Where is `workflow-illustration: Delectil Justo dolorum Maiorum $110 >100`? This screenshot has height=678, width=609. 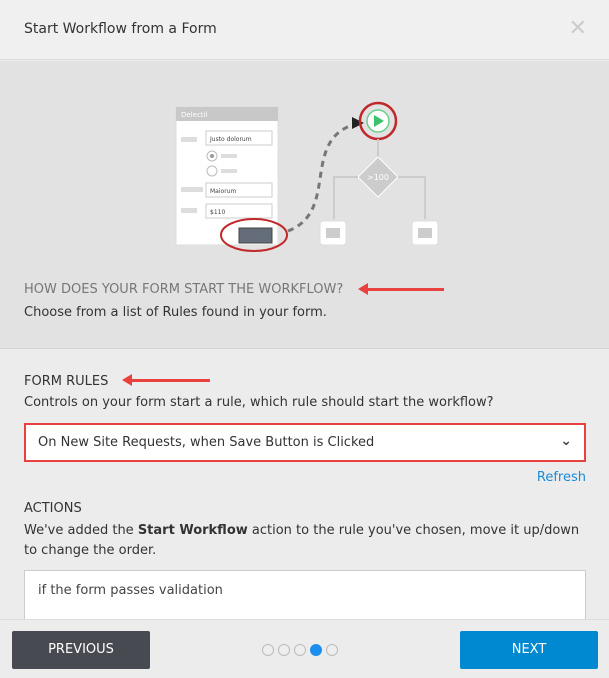
workflow-illustration: Delectil Justo dolorum Maiorum $110 >100 is located at coordinates (307, 176).